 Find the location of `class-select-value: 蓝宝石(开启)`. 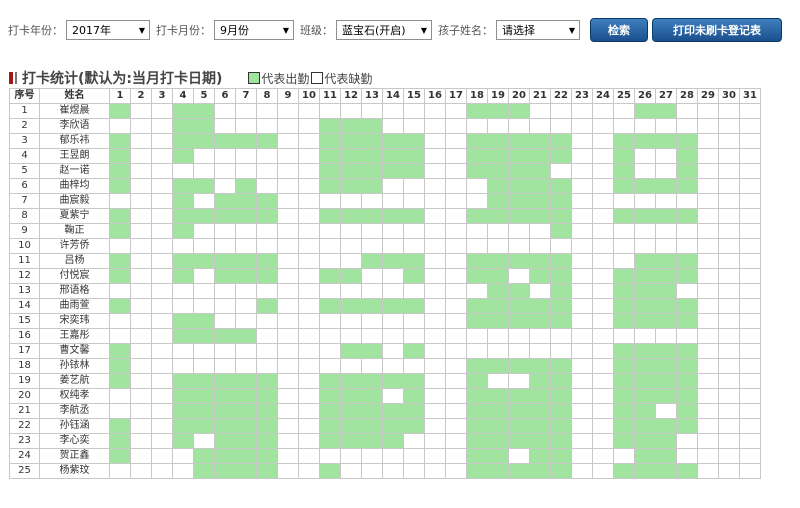

class-select-value: 蓝宝石(开启) is located at coordinates (374, 30).